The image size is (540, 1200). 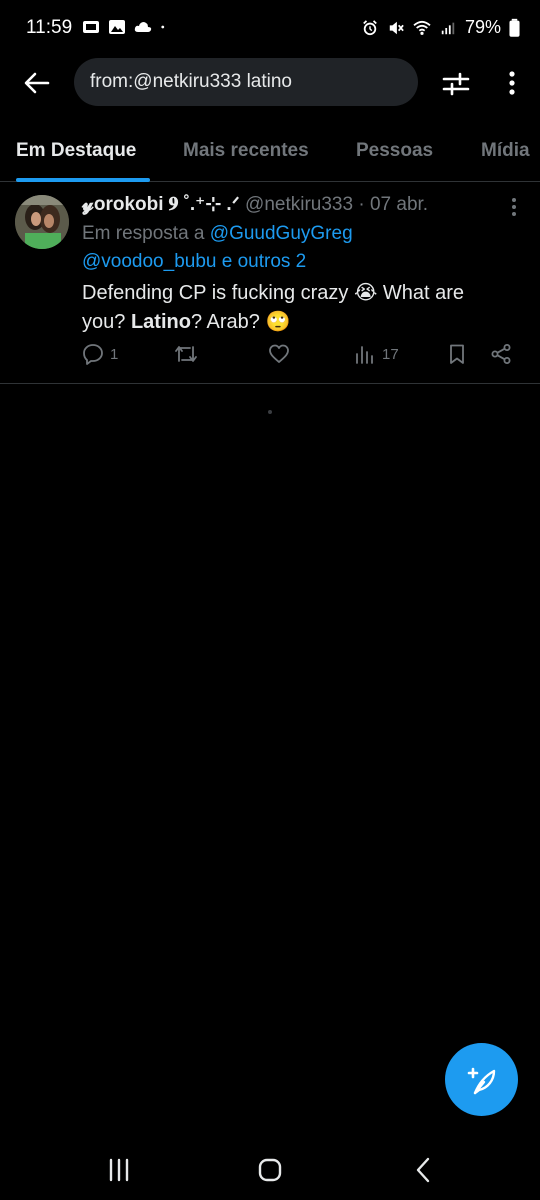 I want to click on wifi-icon, so click(x=422, y=27).